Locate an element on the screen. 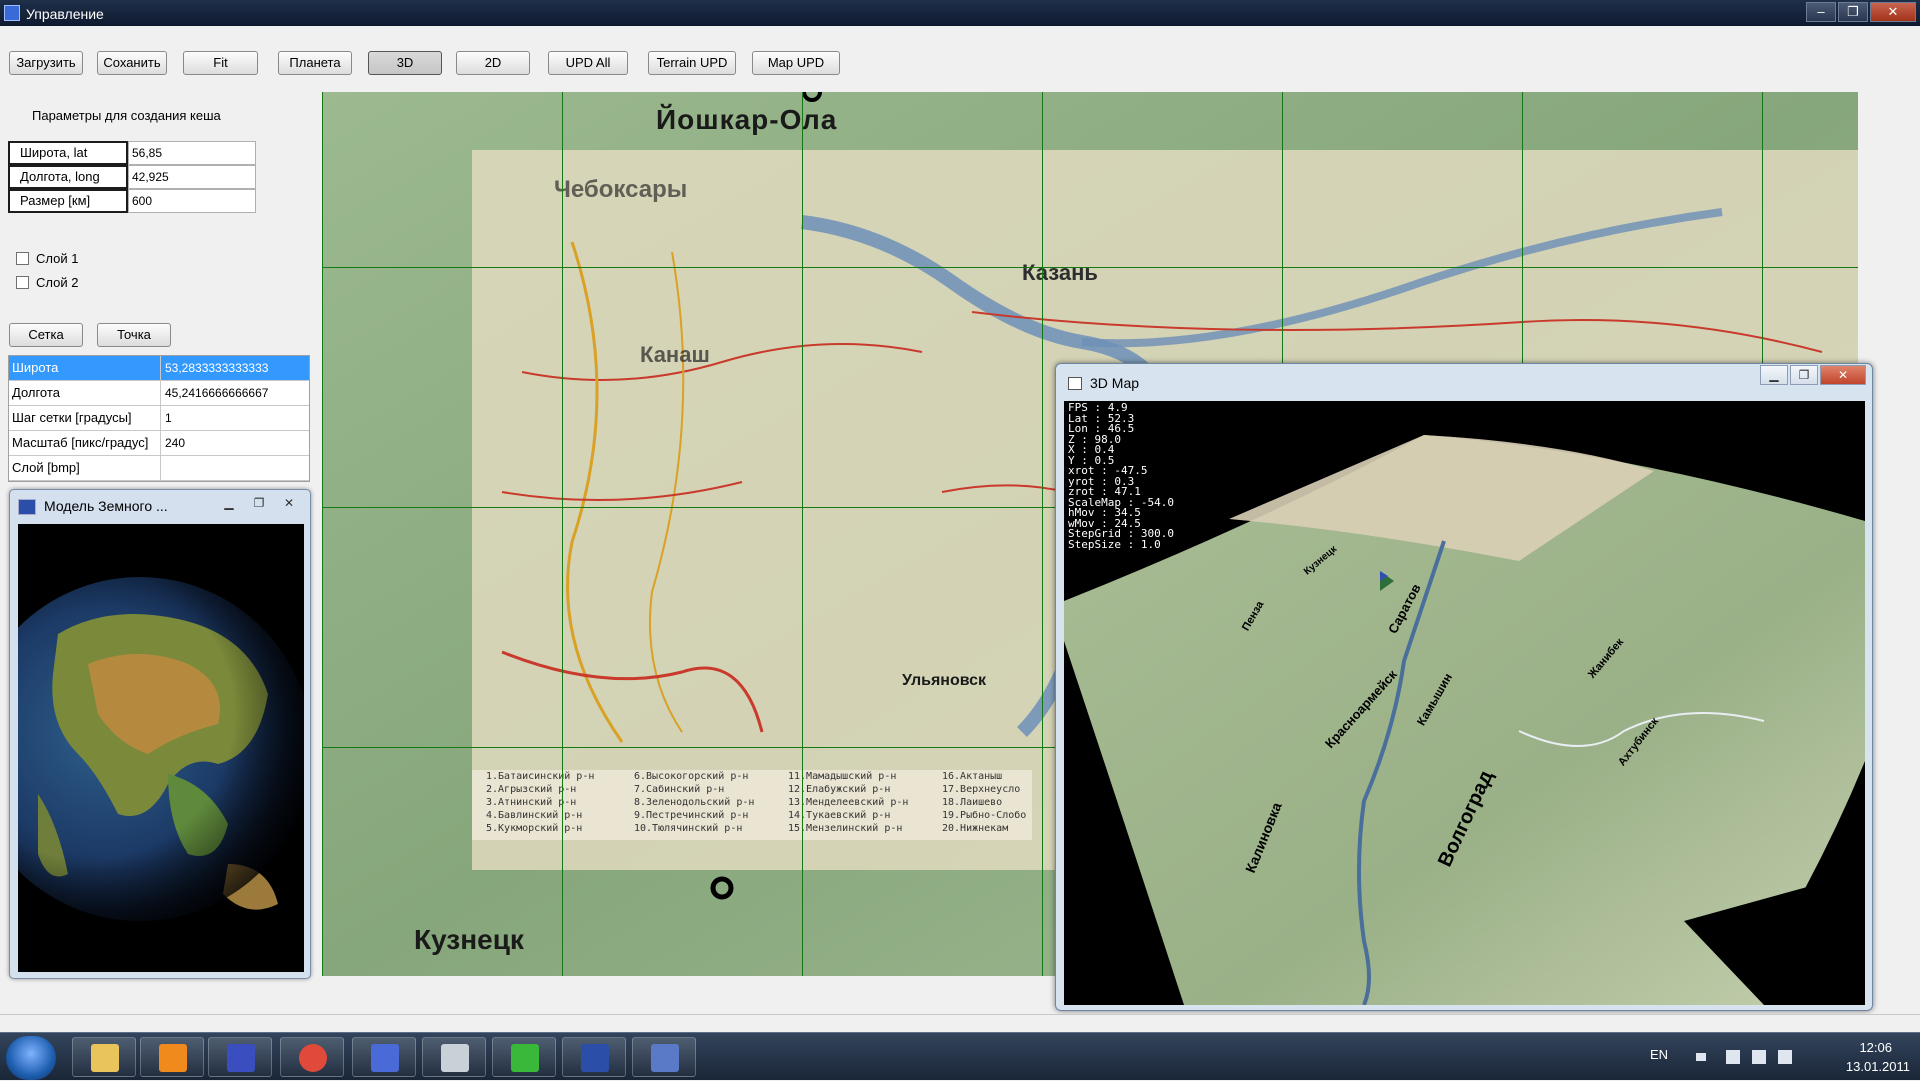  lon-input: 42,925 is located at coordinates (192, 177).